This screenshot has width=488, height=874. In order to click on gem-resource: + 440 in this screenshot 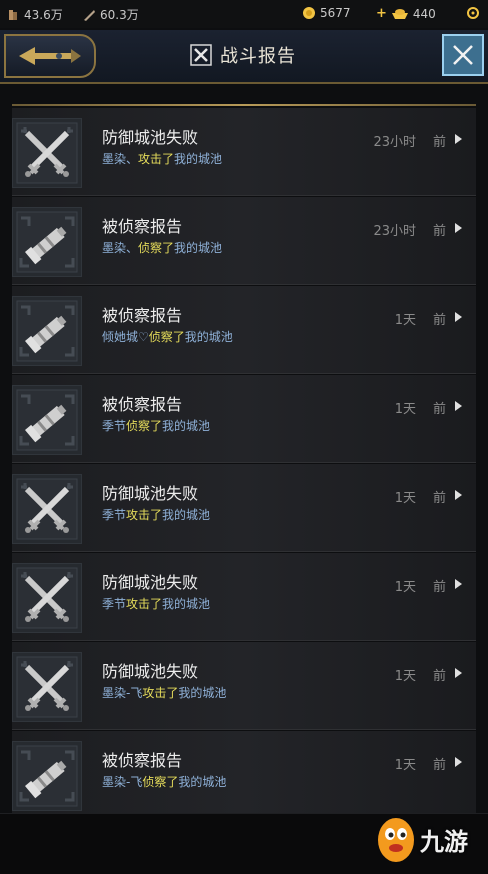, I will do `click(406, 13)`.